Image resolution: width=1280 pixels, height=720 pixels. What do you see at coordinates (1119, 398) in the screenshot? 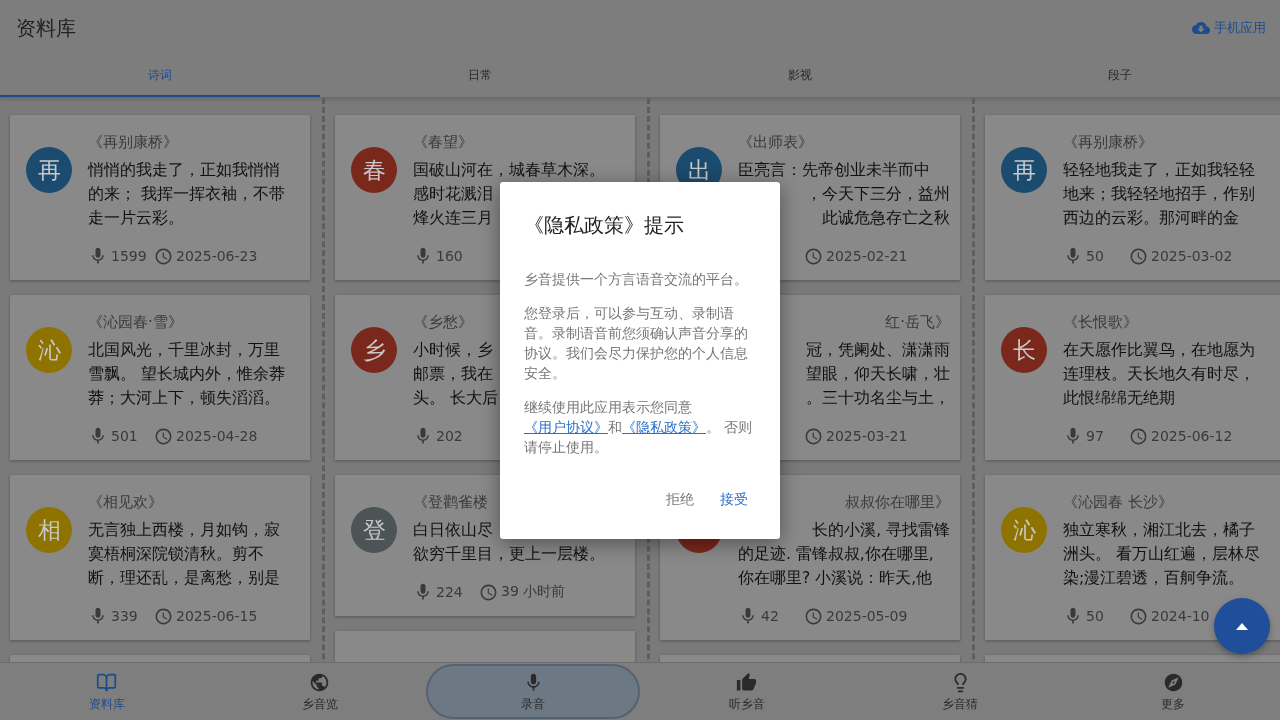
I see `poem-line: 此恨绵绵无绝期` at bounding box center [1119, 398].